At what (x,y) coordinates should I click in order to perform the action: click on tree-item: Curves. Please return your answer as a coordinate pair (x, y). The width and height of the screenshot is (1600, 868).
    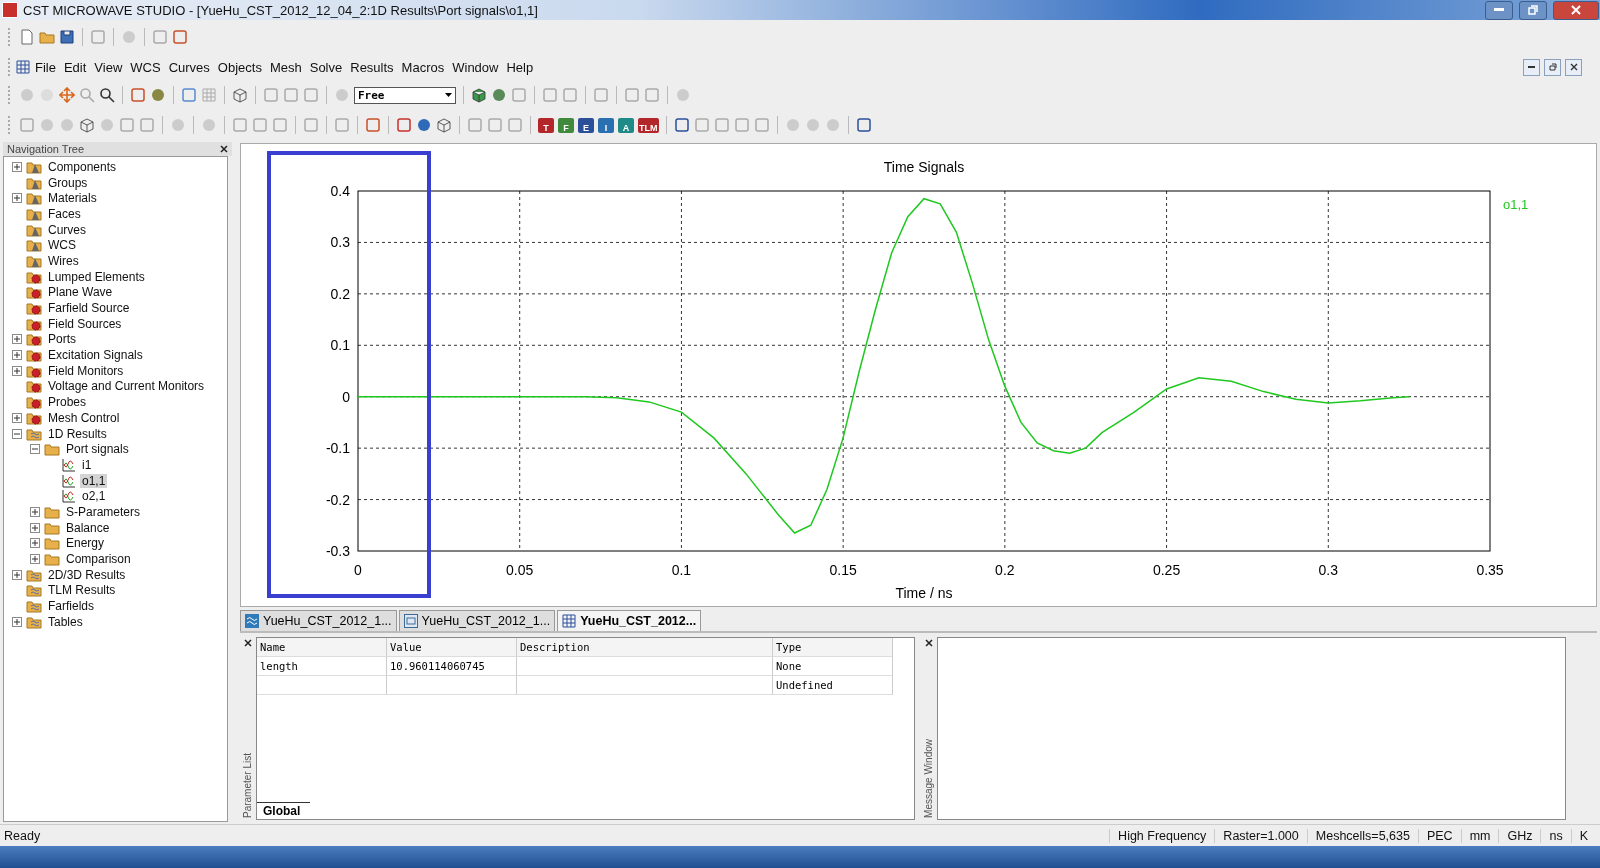
    Looking at the image, I should click on (67, 229).